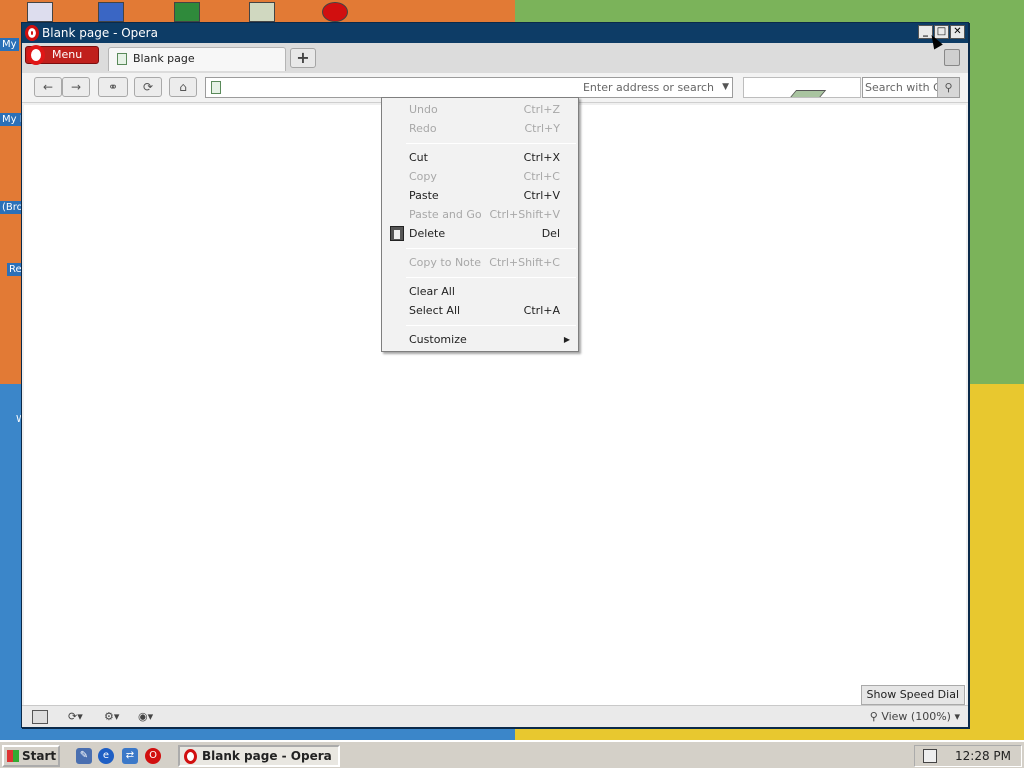  I want to click on new-tab-button: +, so click(303, 58).